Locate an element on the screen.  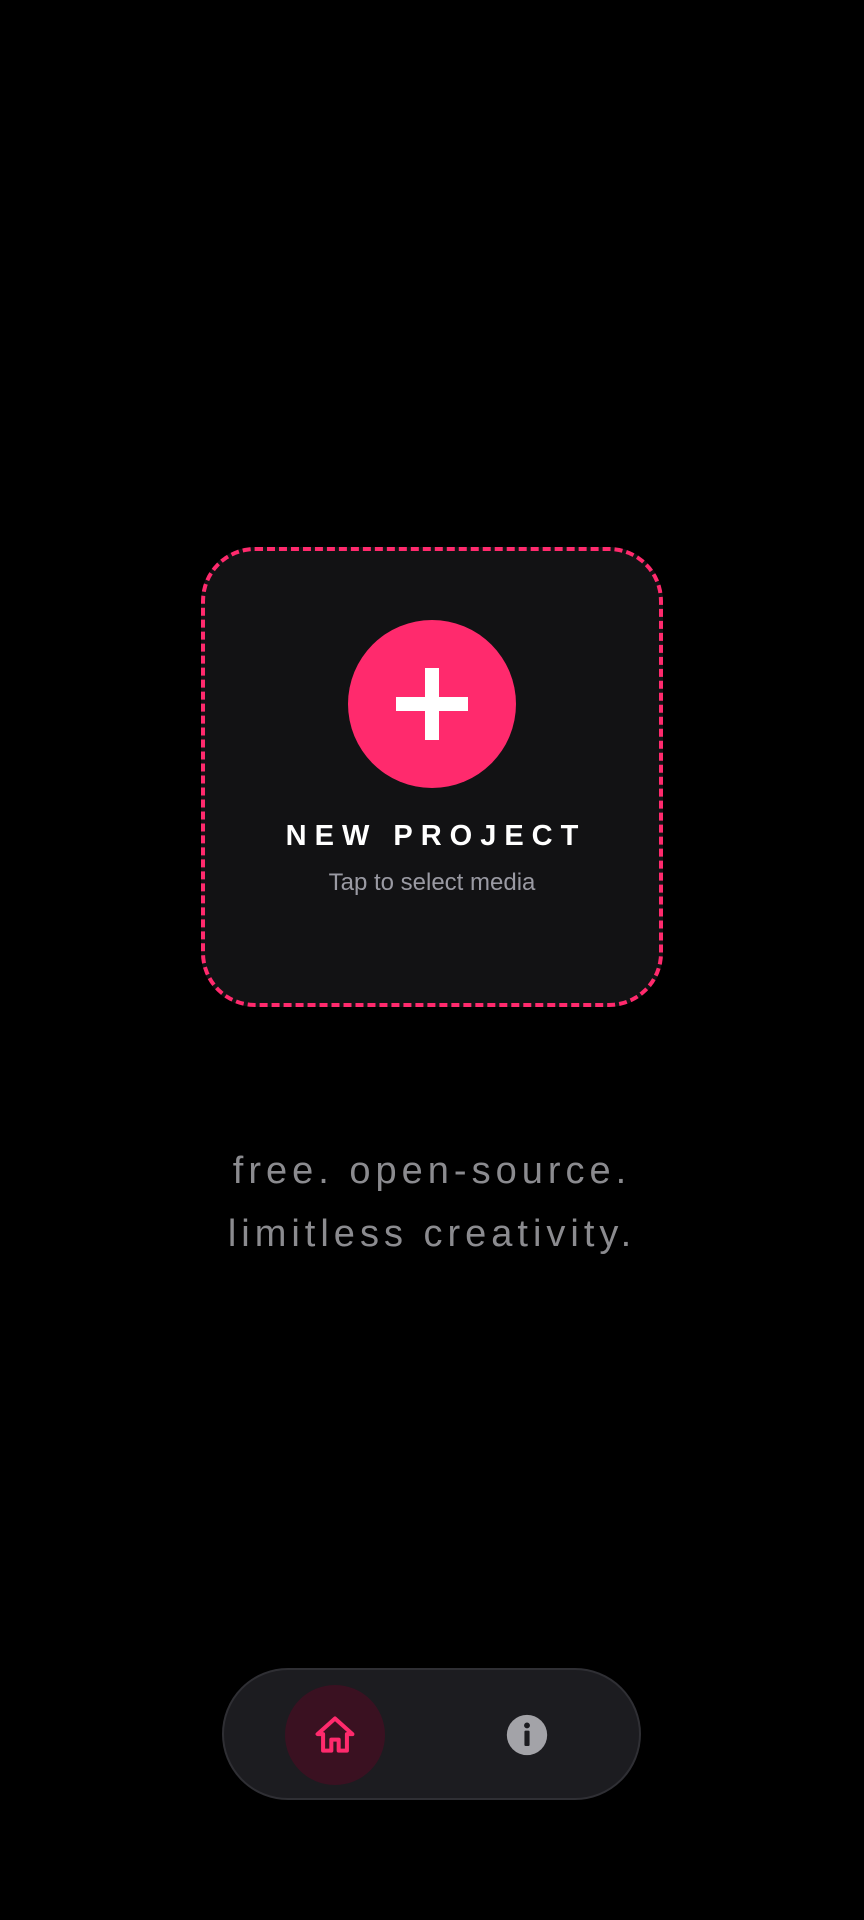
tagline-line-2: limitless creativity. is located at coordinates (432, 1234).